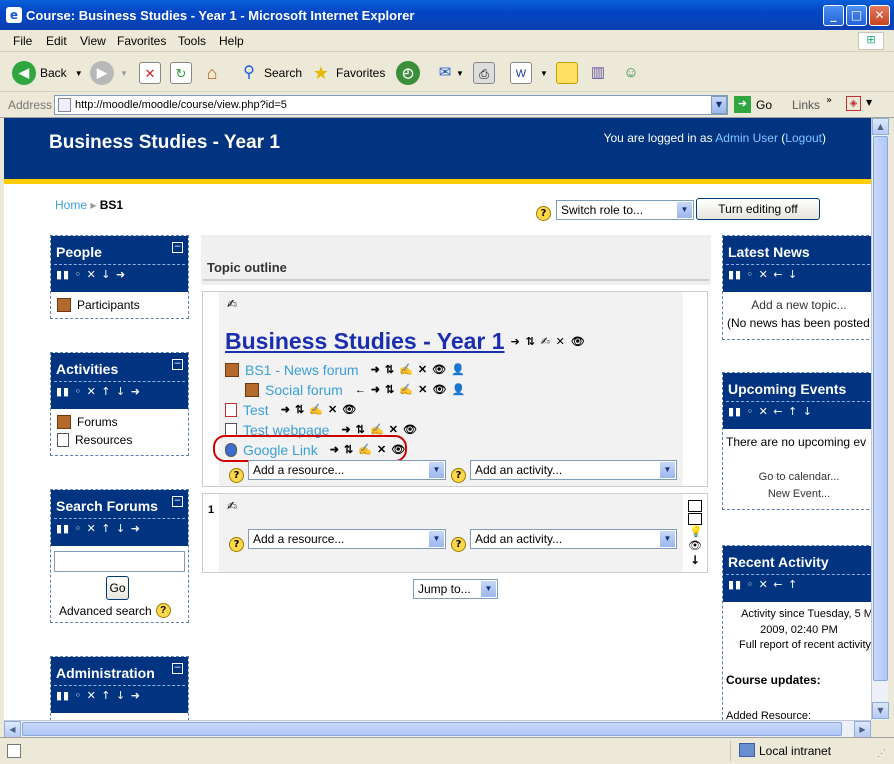  Describe the element at coordinates (12, 729) in the screenshot. I see `scroll-left-icon: ◀` at that location.